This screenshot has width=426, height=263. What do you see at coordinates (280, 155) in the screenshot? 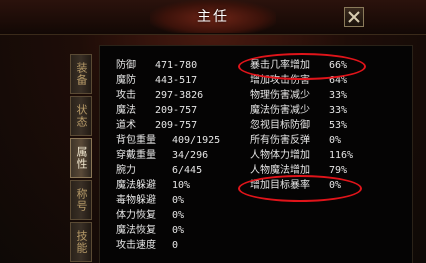
I see `stat-label: 人物体力增加` at bounding box center [280, 155].